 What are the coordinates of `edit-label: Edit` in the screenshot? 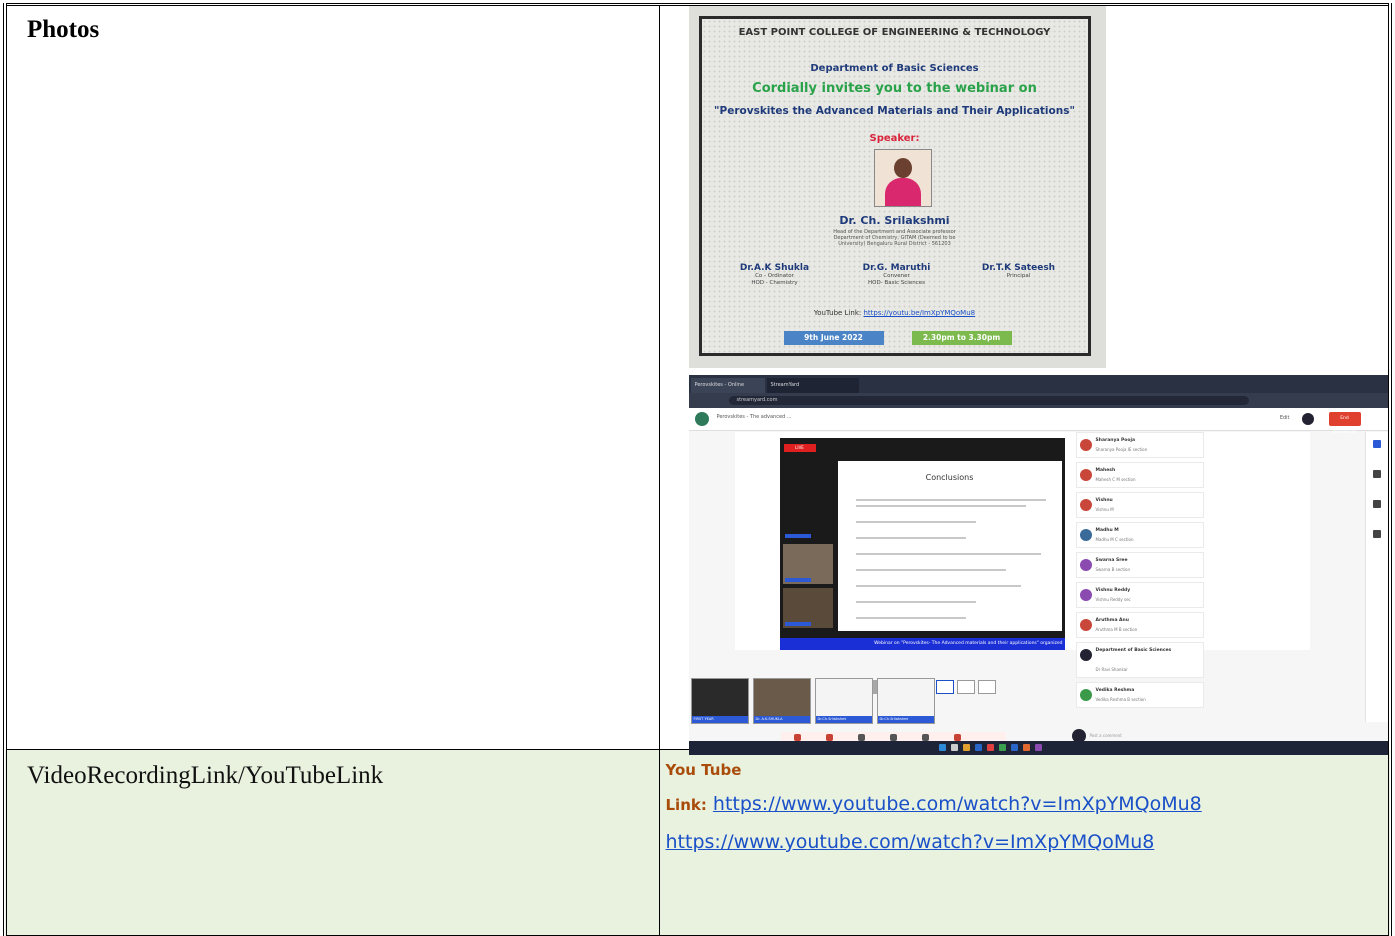 It's located at (1284, 418).